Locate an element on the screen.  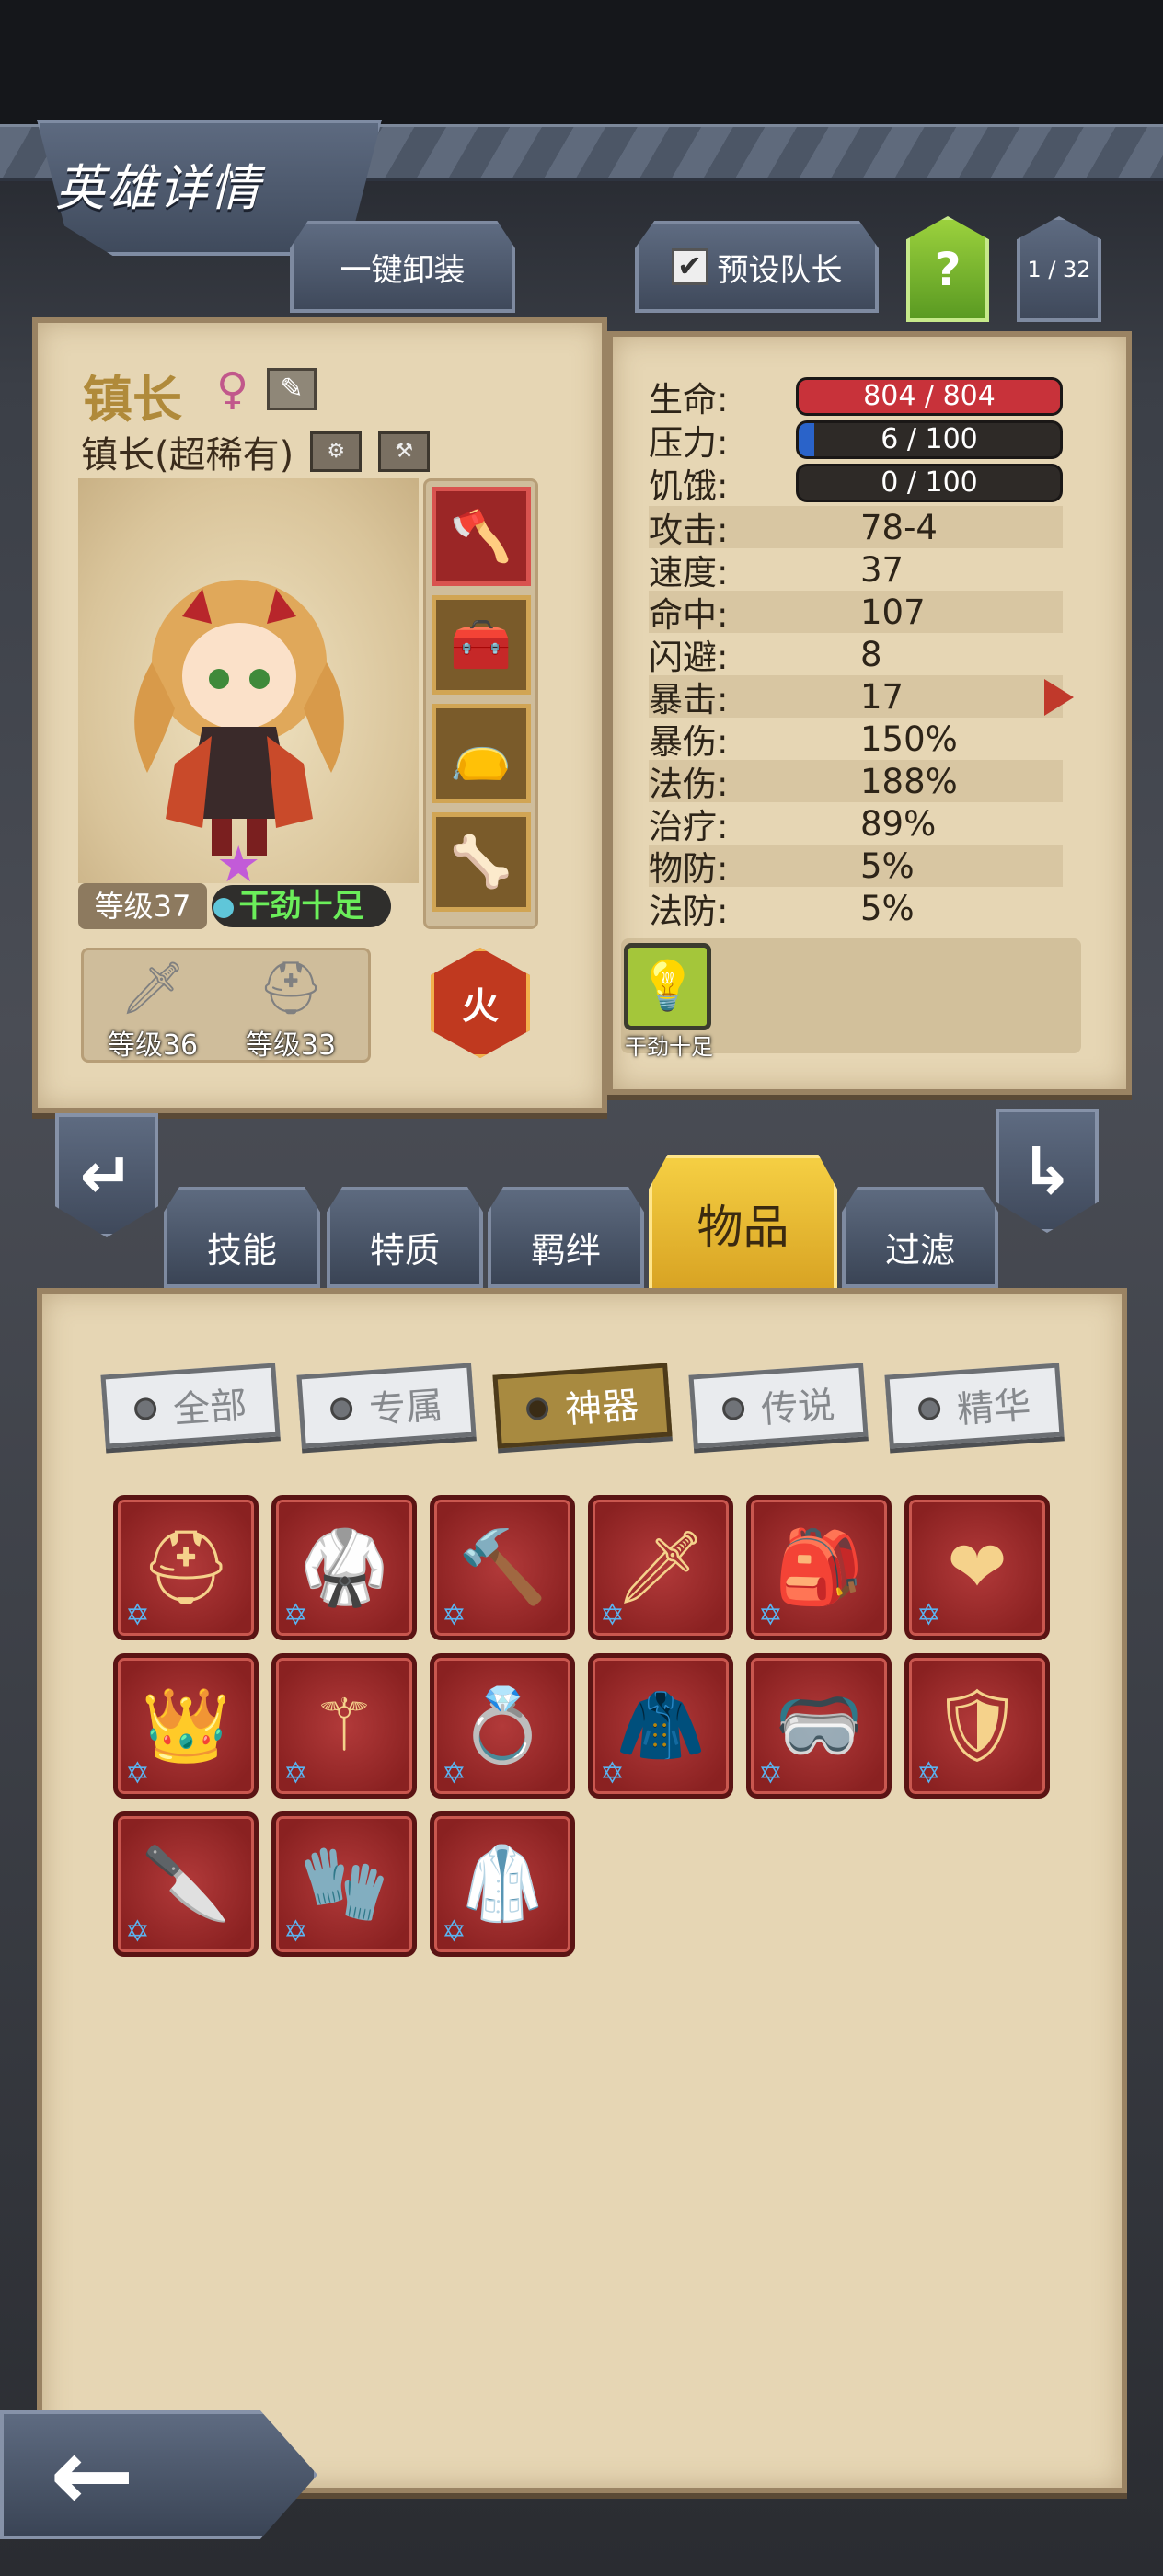
class-info-icon: ⚙ is located at coordinates (336, 451).